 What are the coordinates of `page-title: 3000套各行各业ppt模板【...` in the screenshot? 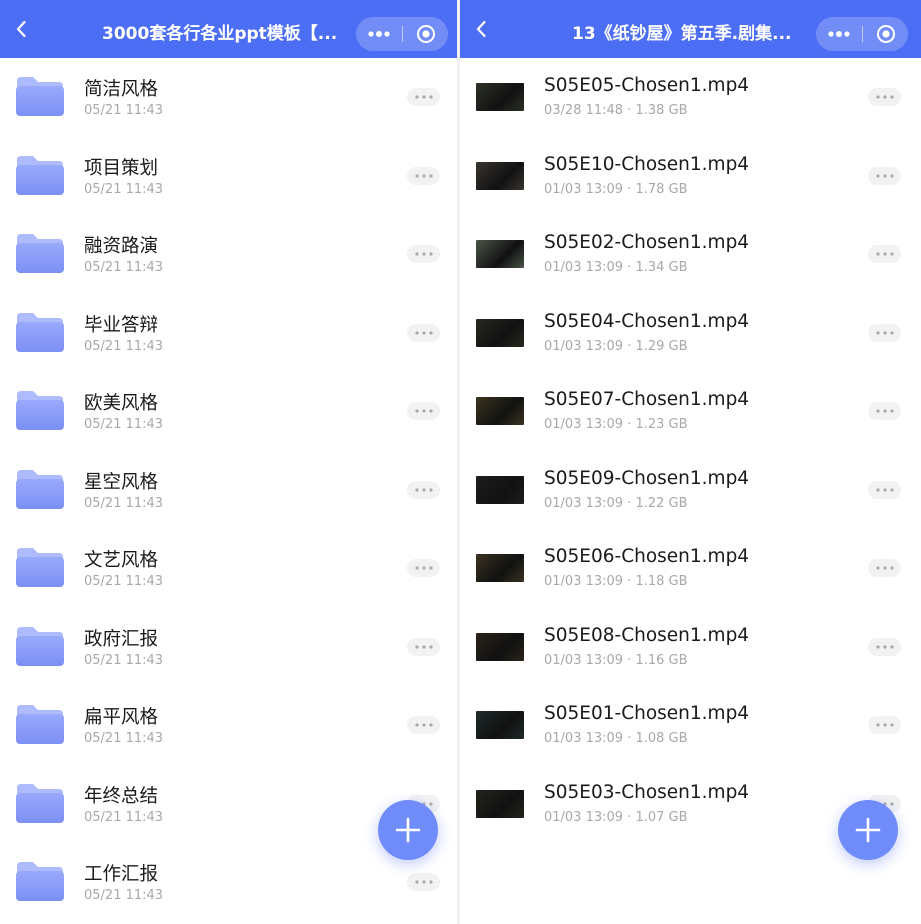 It's located at (220, 34).